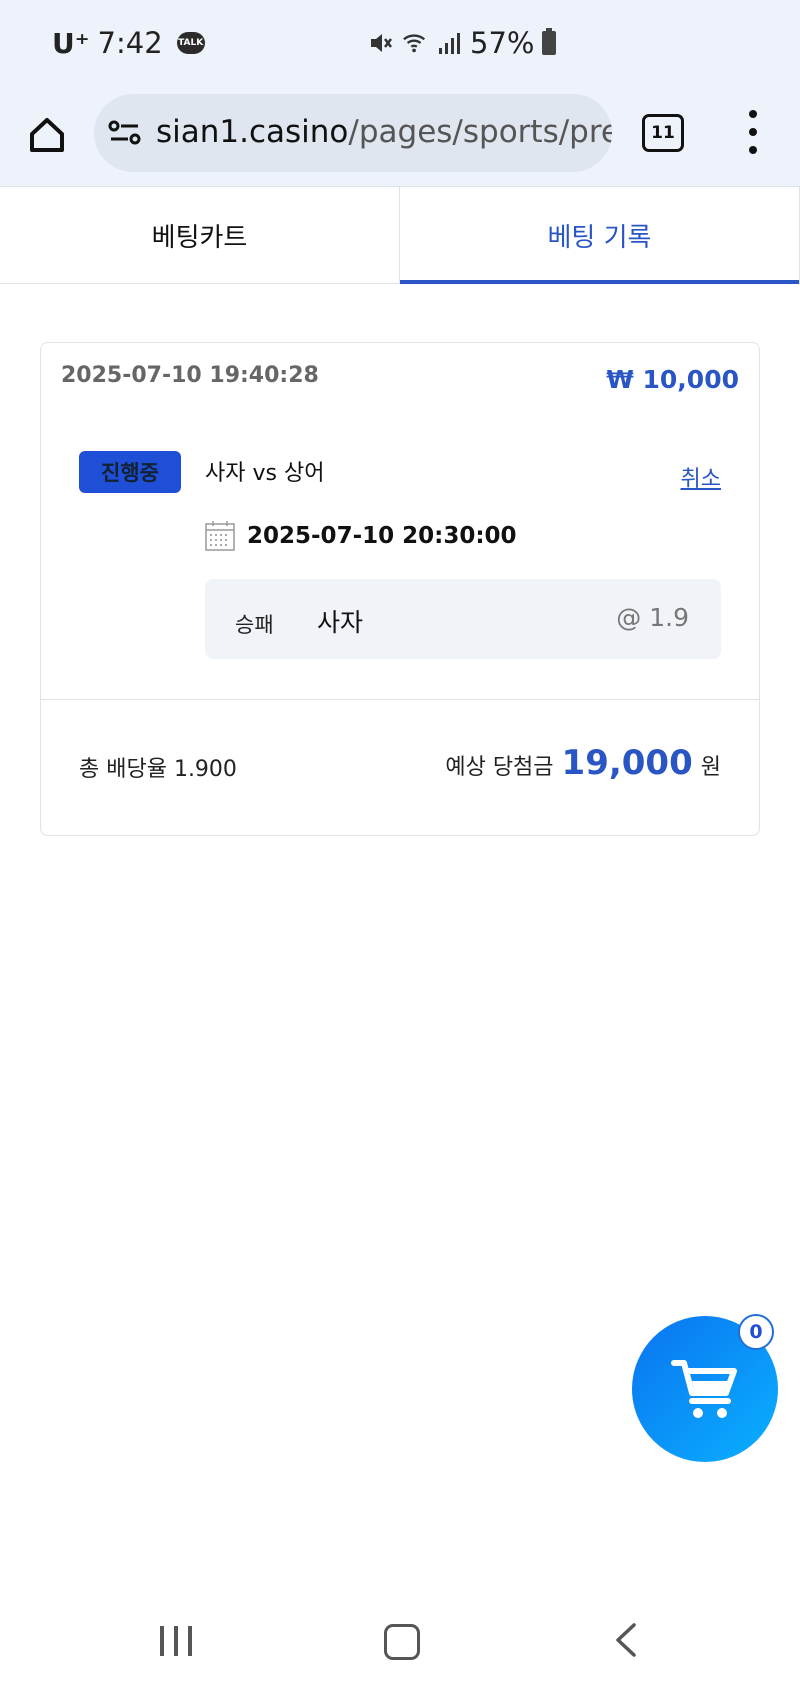 This screenshot has height=1689, width=800. Describe the element at coordinates (463, 619) in the screenshot. I see `bet-selection-box: 승패 사자 @ 1.9` at that location.